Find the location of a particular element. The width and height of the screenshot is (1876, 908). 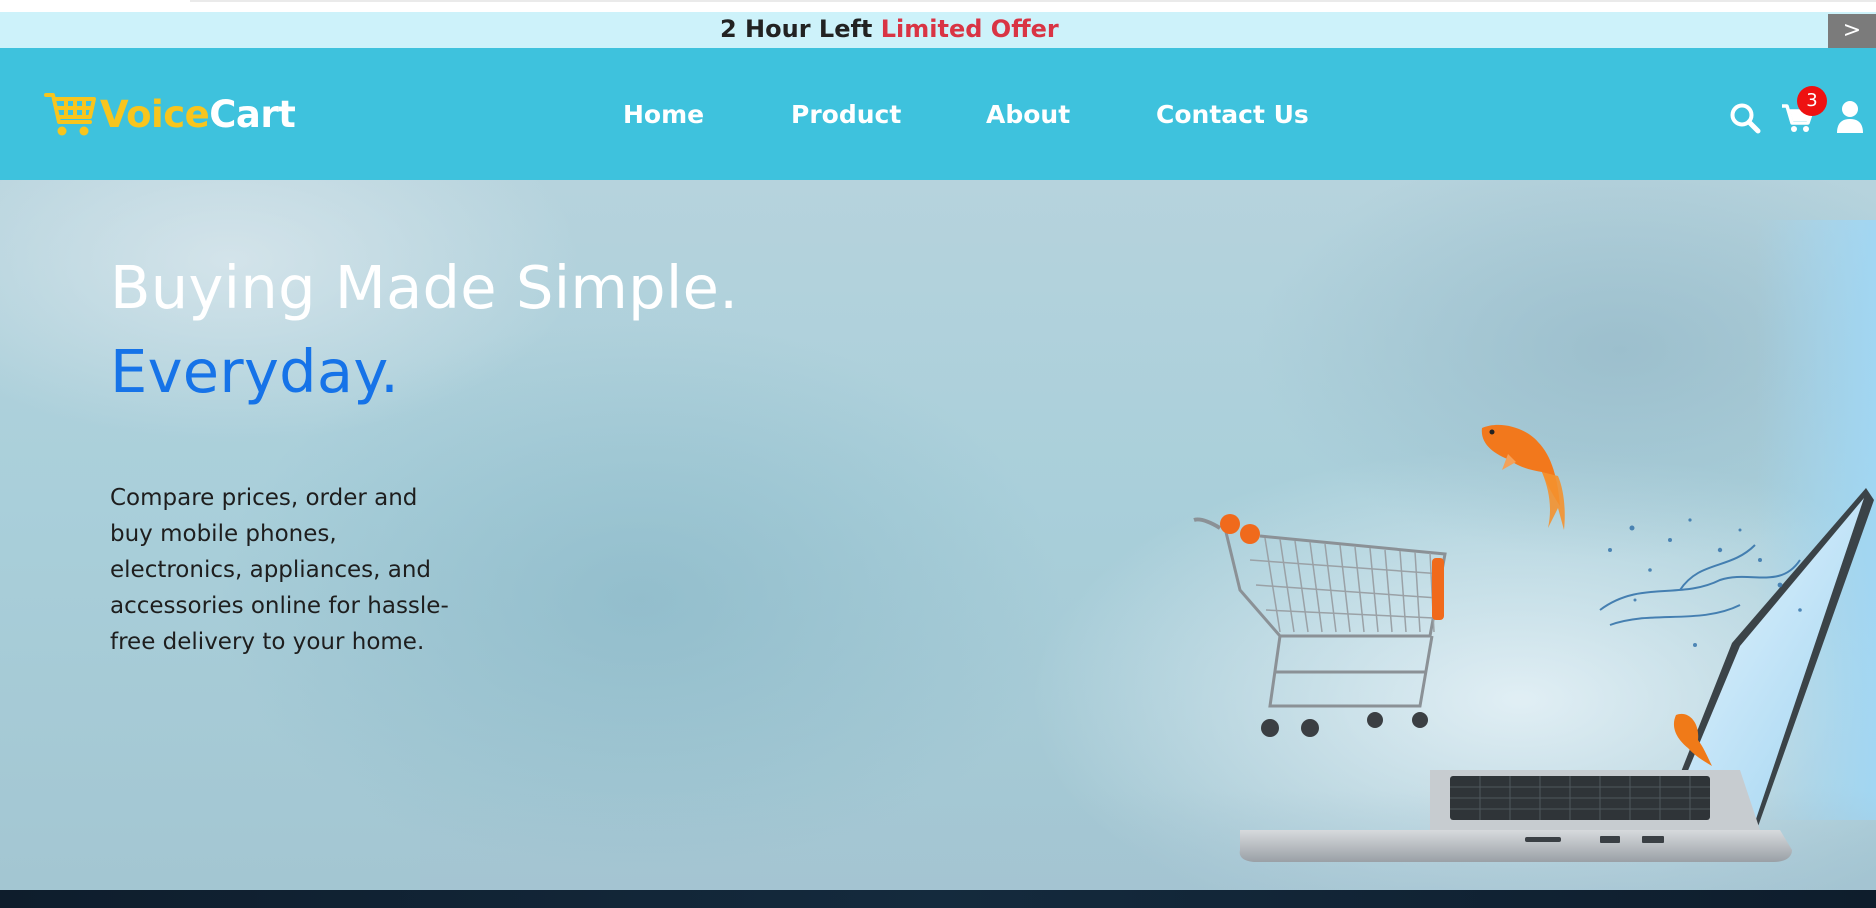

nav-about-link: About is located at coordinates (1028, 114).